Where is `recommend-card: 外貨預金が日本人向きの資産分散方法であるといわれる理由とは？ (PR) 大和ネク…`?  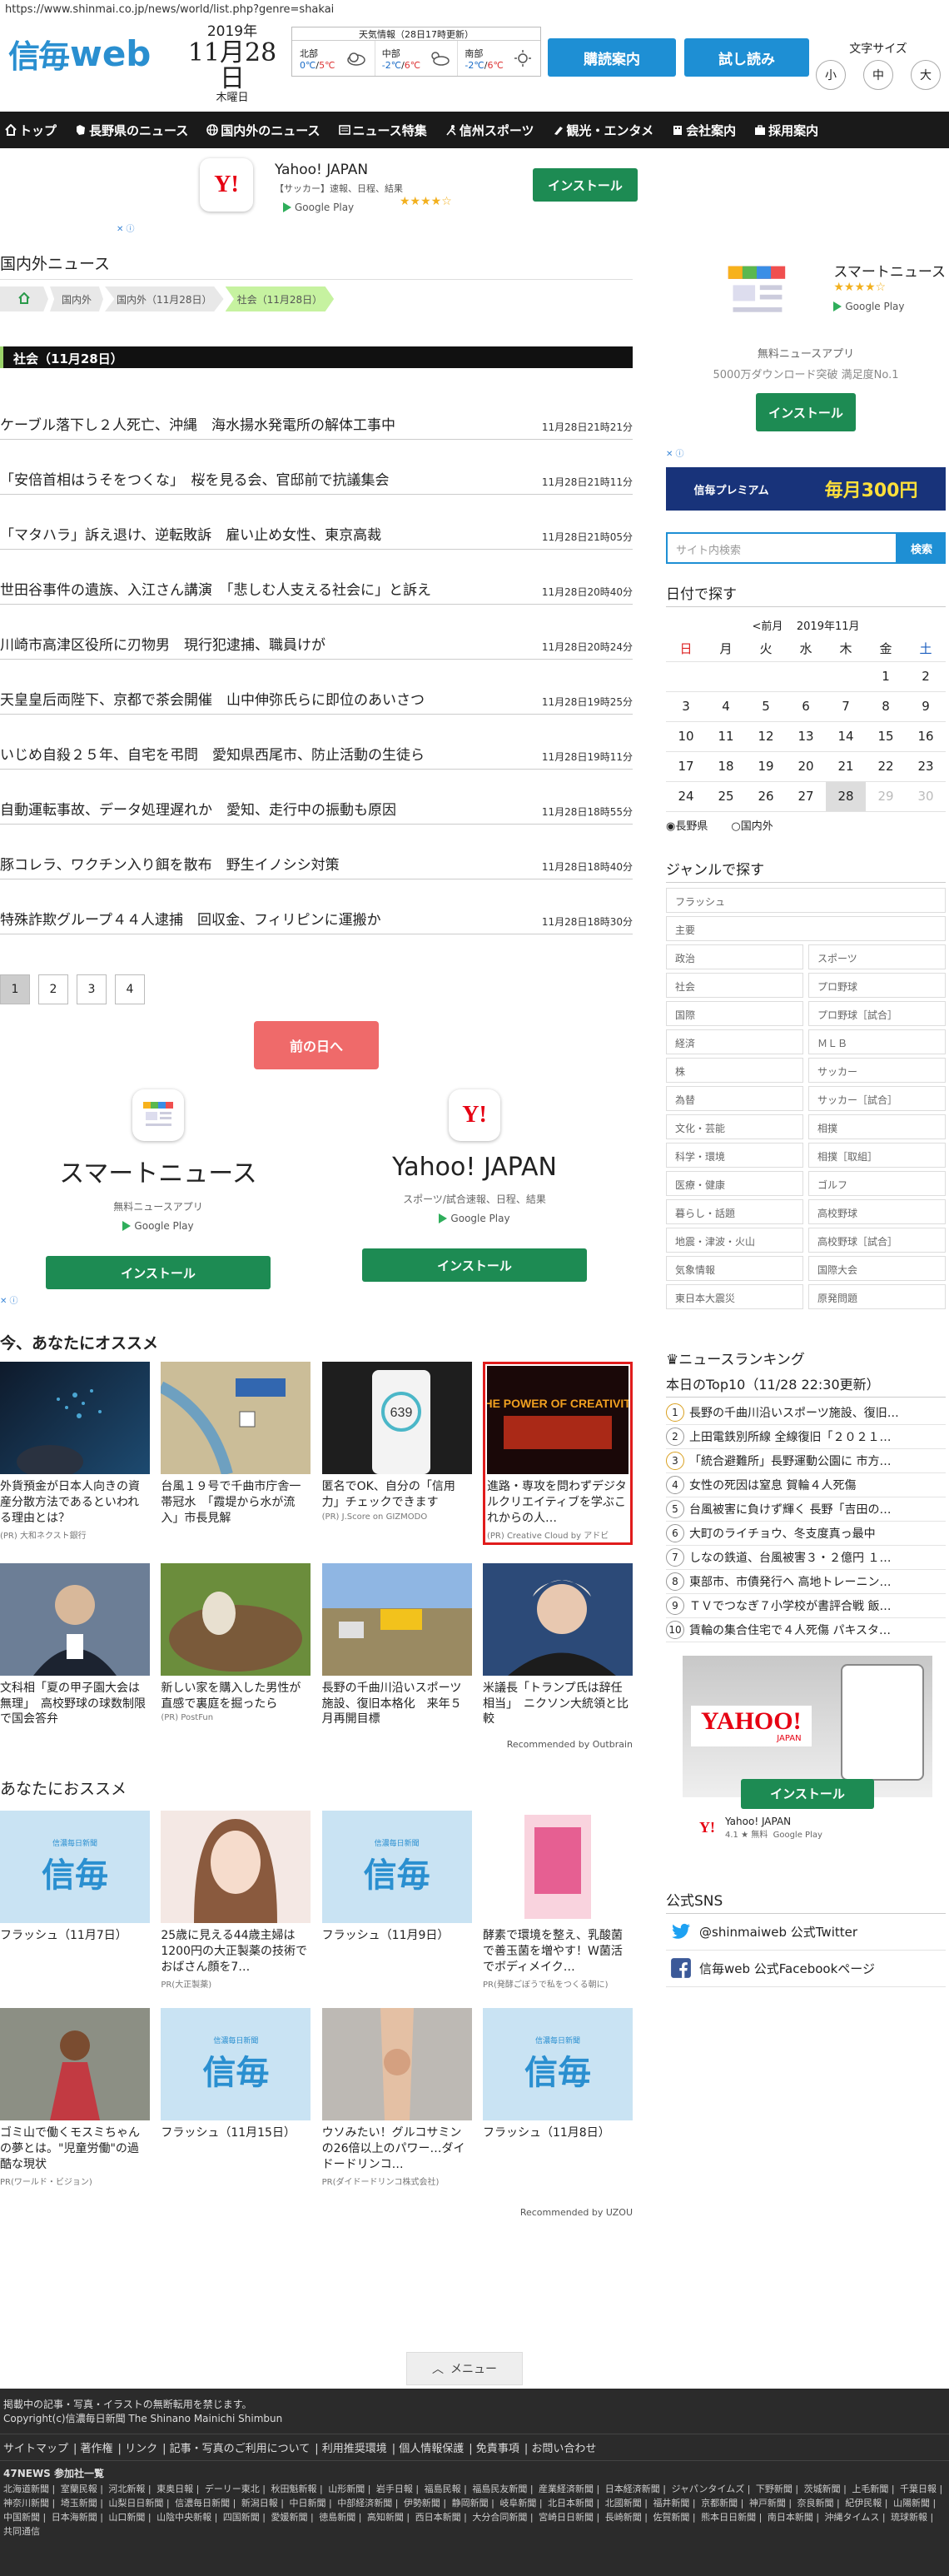 recommend-card: 外貨預金が日本人向きの資産分散方法であるといわれる理由とは？ (PR) 大和ネク… is located at coordinates (75, 1453).